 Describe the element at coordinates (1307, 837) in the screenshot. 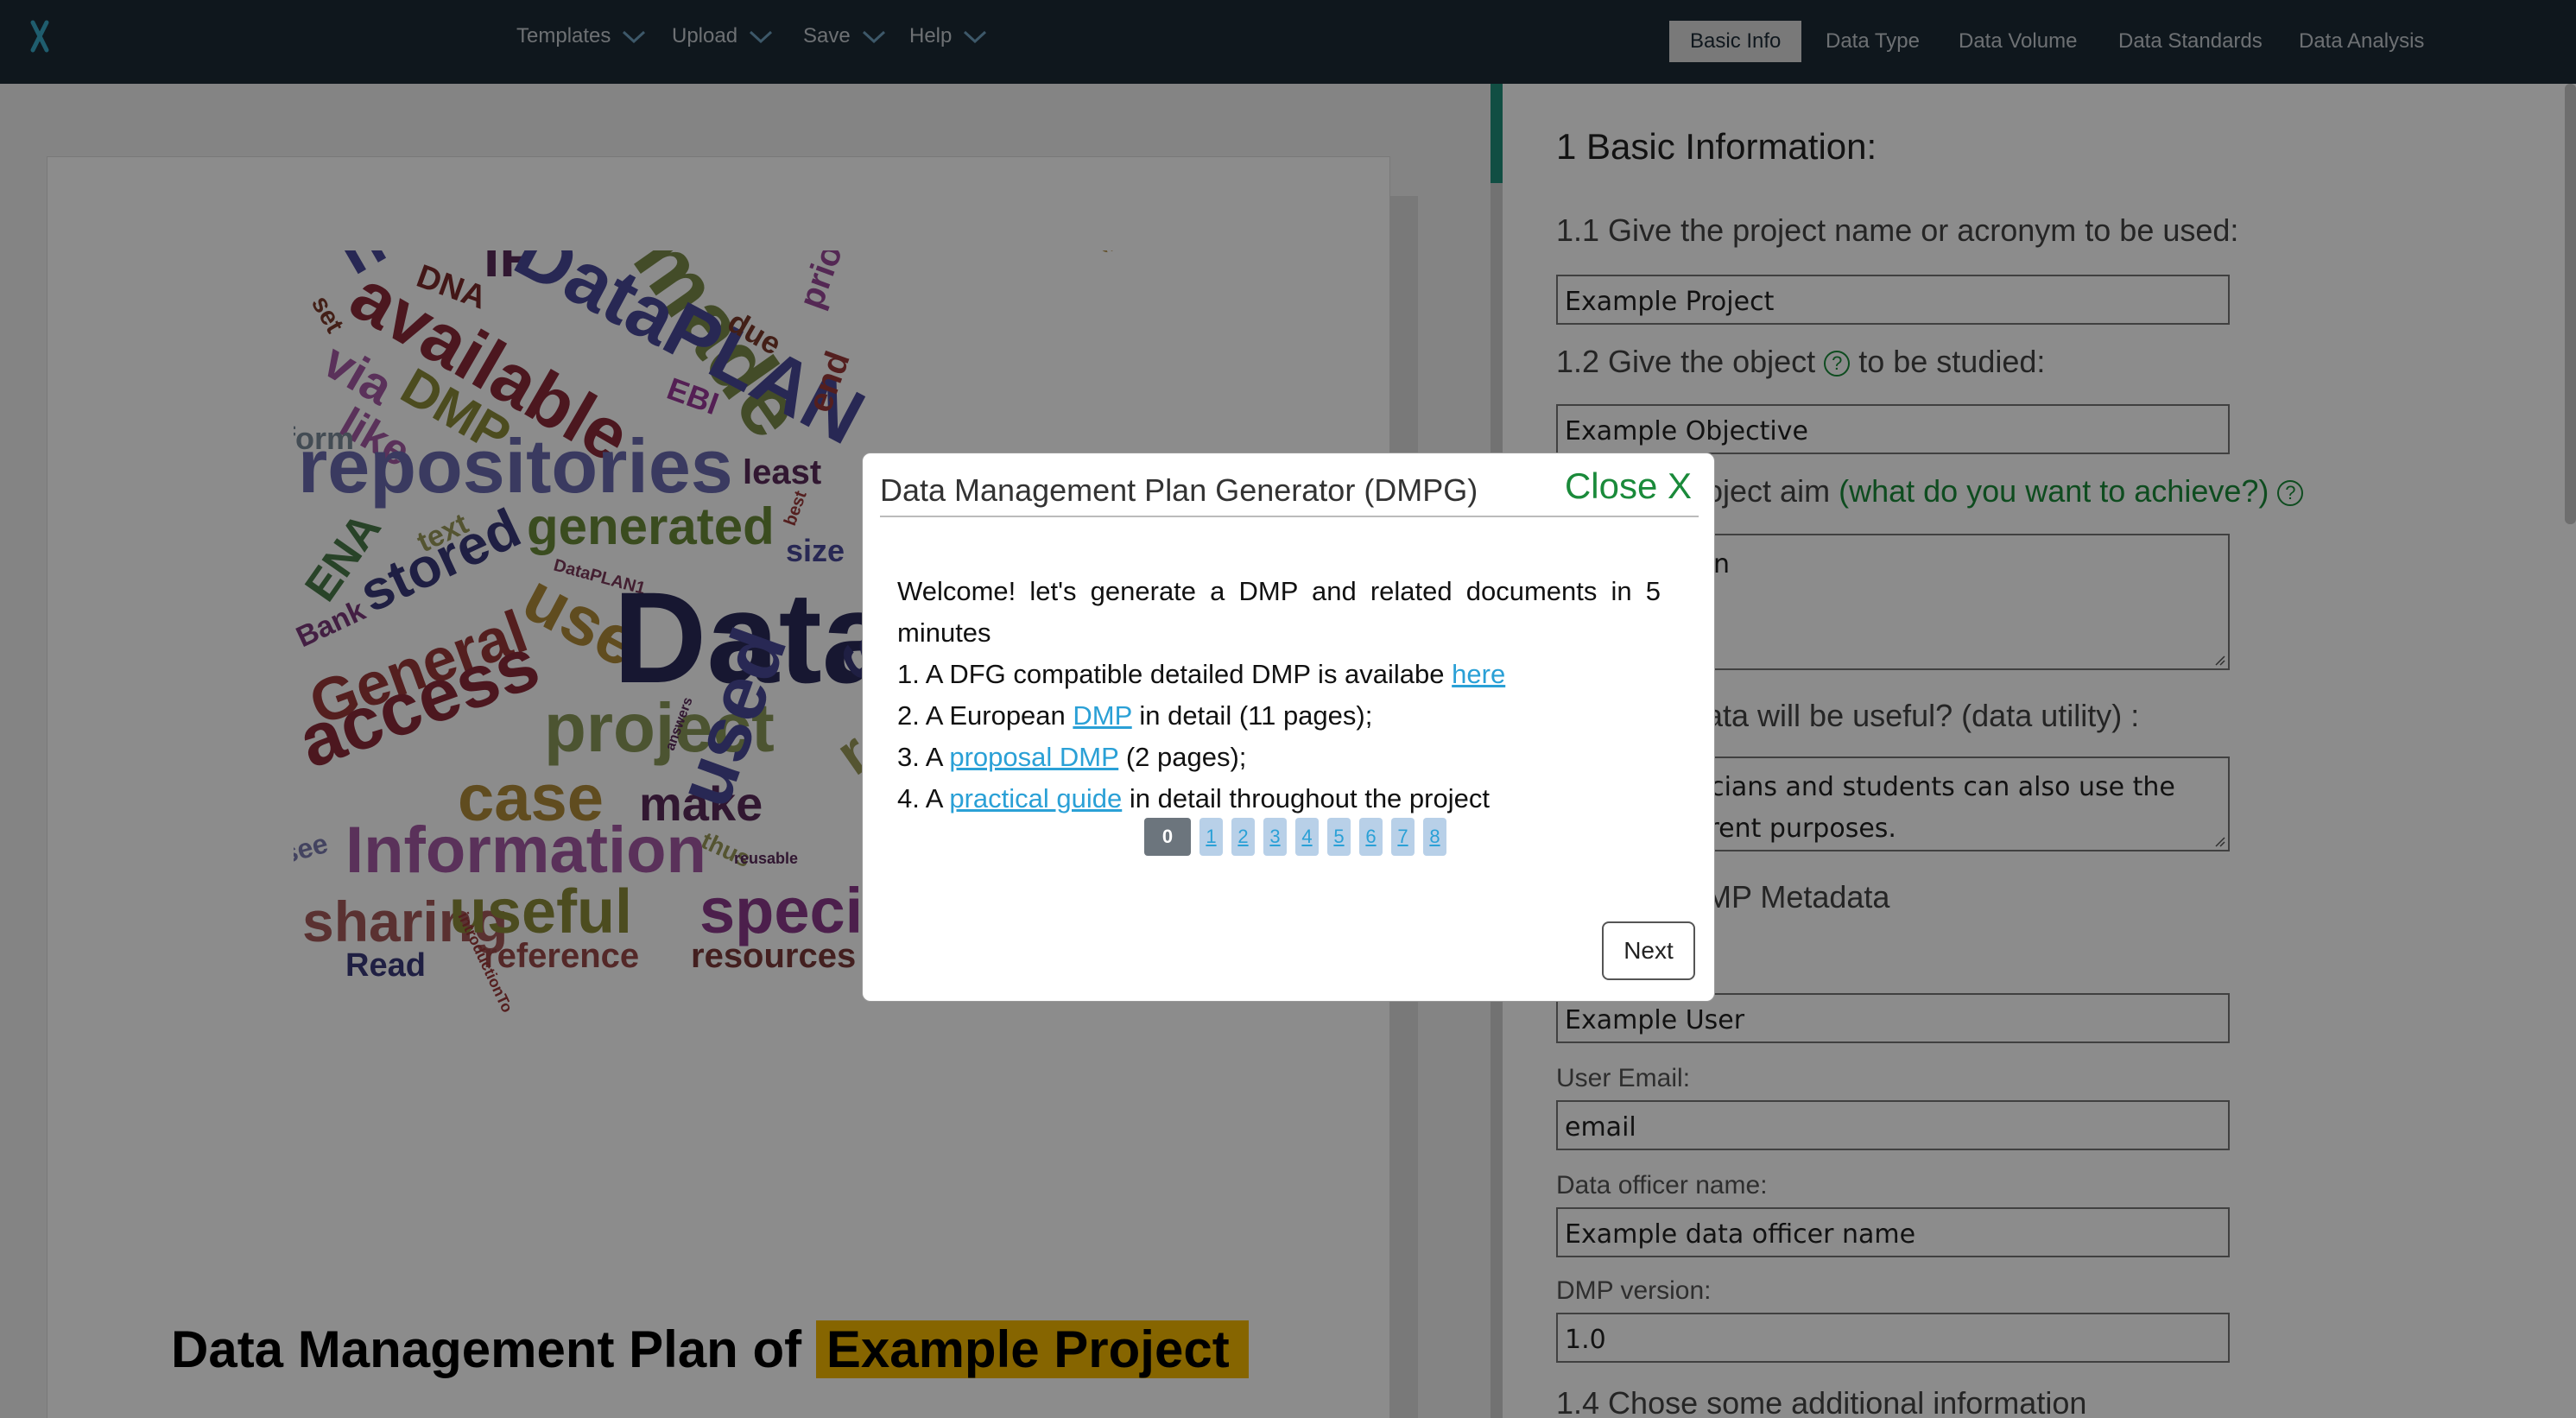

I see `page-button-4: 4` at that location.